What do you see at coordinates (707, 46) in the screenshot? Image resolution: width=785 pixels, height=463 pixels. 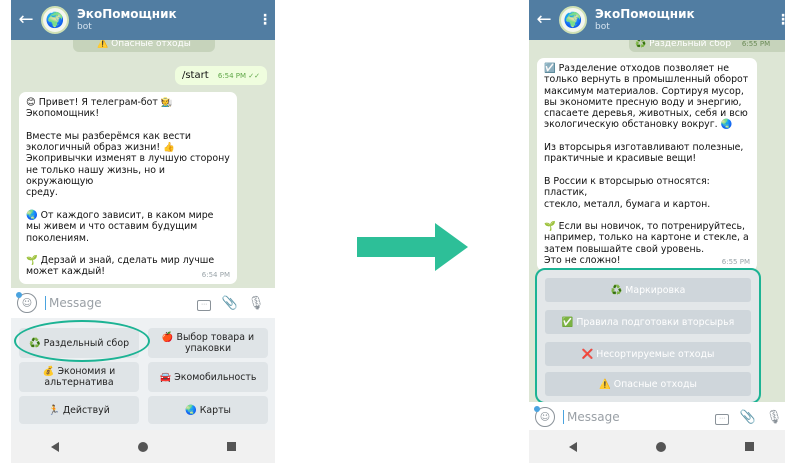 I see `pinned-message: ♻️ Раздельный сбор 6:55 PM` at bounding box center [707, 46].